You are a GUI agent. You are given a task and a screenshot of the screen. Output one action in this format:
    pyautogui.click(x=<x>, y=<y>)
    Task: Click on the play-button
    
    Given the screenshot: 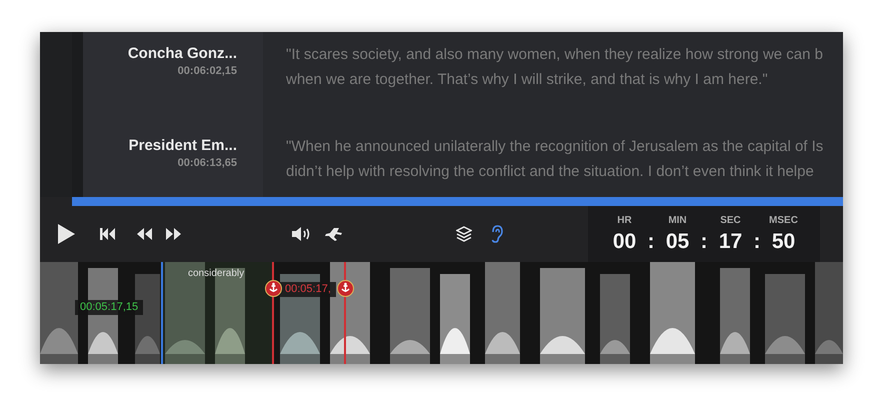 What is the action you would take?
    pyautogui.click(x=66, y=234)
    